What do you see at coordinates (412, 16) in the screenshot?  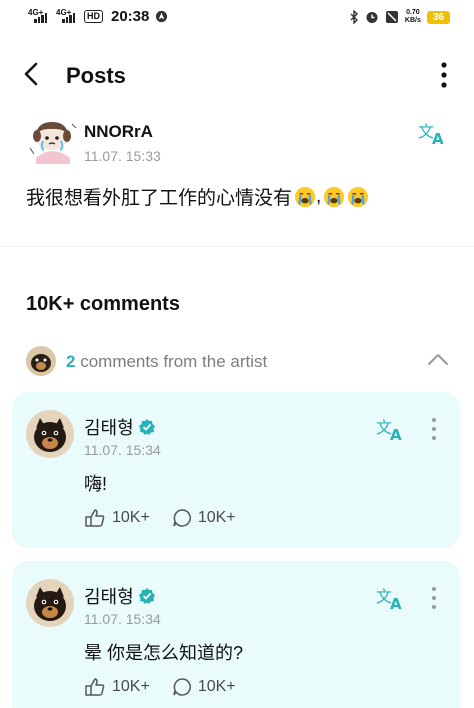 I see `network-speed: 0.70 KB/s` at bounding box center [412, 16].